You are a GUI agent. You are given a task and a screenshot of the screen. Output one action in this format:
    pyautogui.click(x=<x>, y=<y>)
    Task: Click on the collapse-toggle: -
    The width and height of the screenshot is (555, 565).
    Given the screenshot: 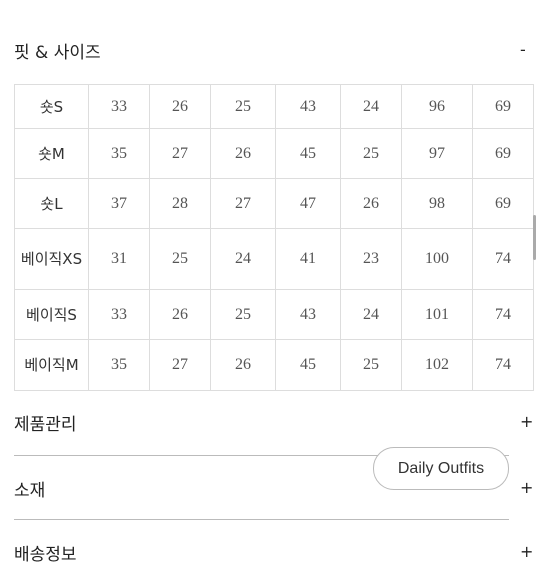 What is the action you would take?
    pyautogui.click(x=523, y=49)
    